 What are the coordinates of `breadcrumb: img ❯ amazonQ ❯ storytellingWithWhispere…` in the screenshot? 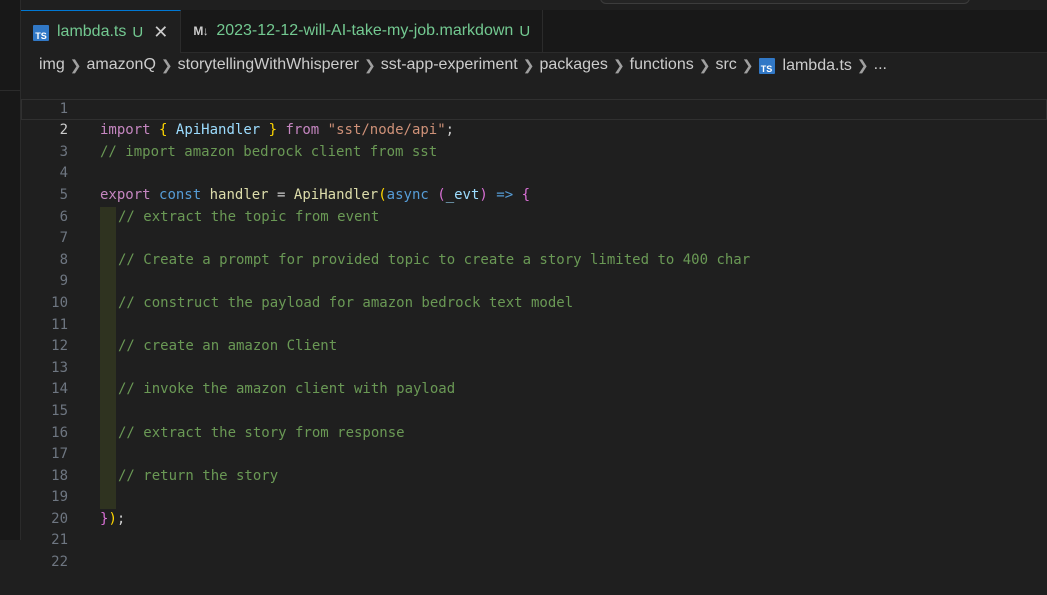 It's located at (534, 65).